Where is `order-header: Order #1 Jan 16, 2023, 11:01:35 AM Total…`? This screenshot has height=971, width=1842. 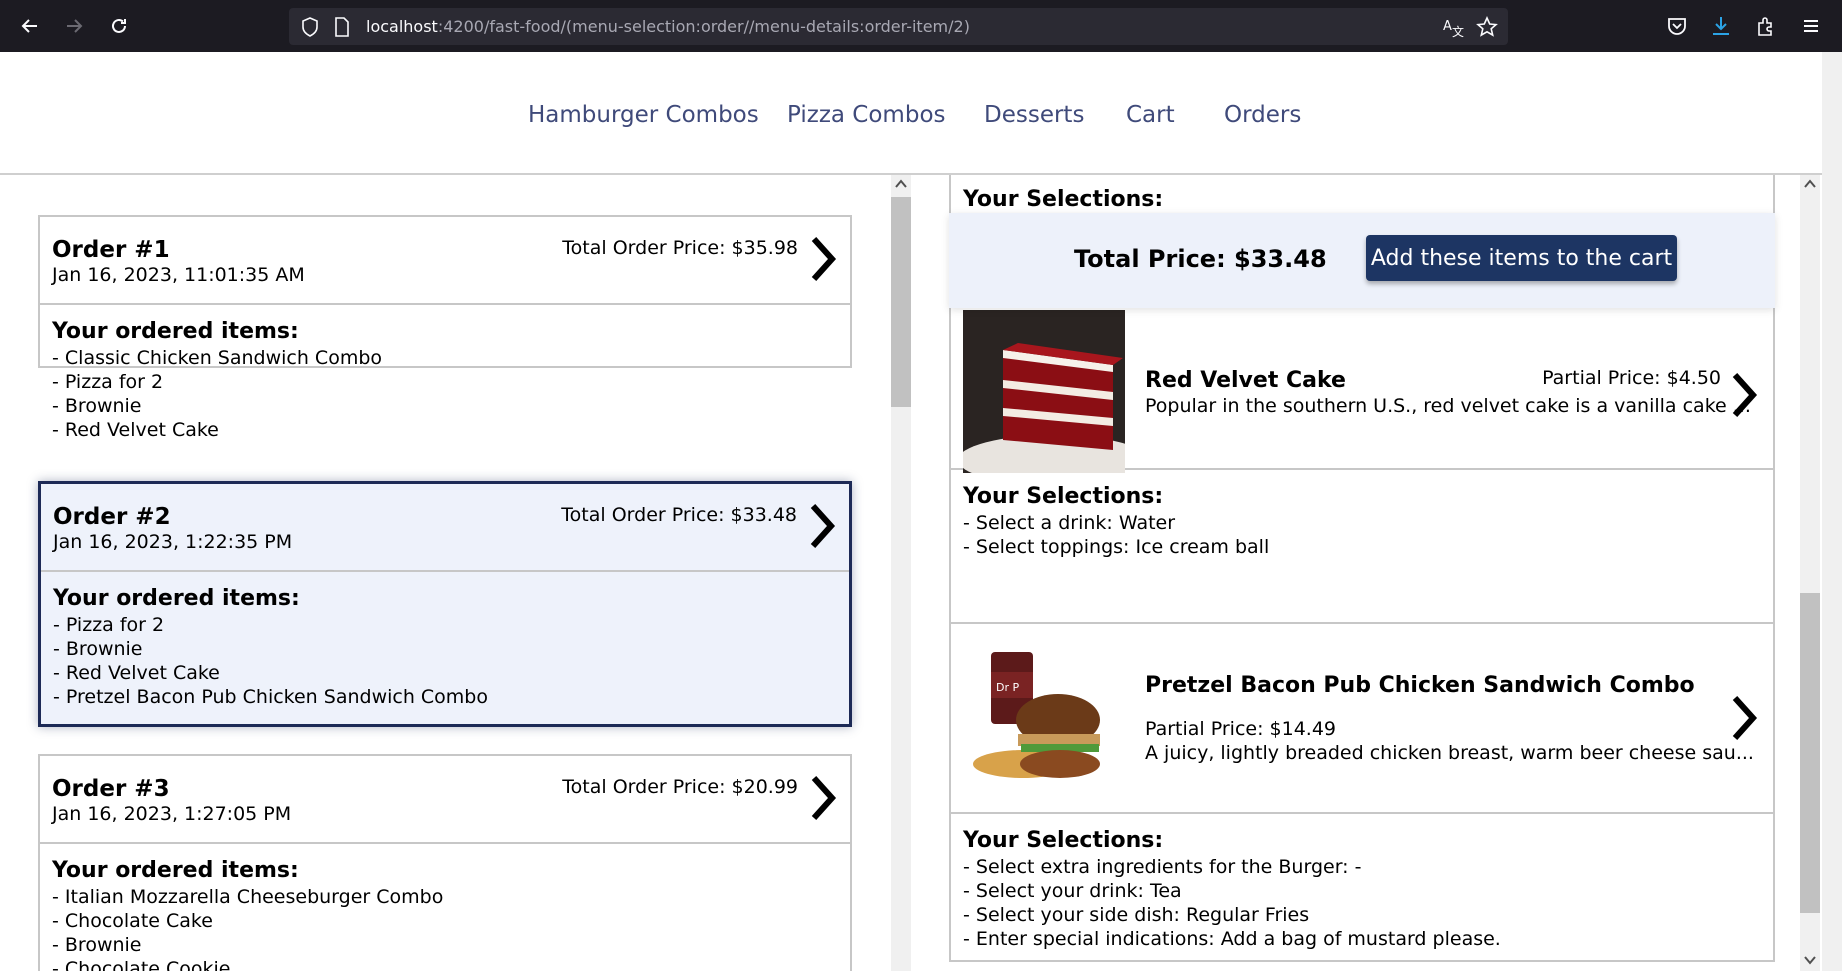 order-header: Order #1 Jan 16, 2023, 11:01:35 AM Total… is located at coordinates (445, 261).